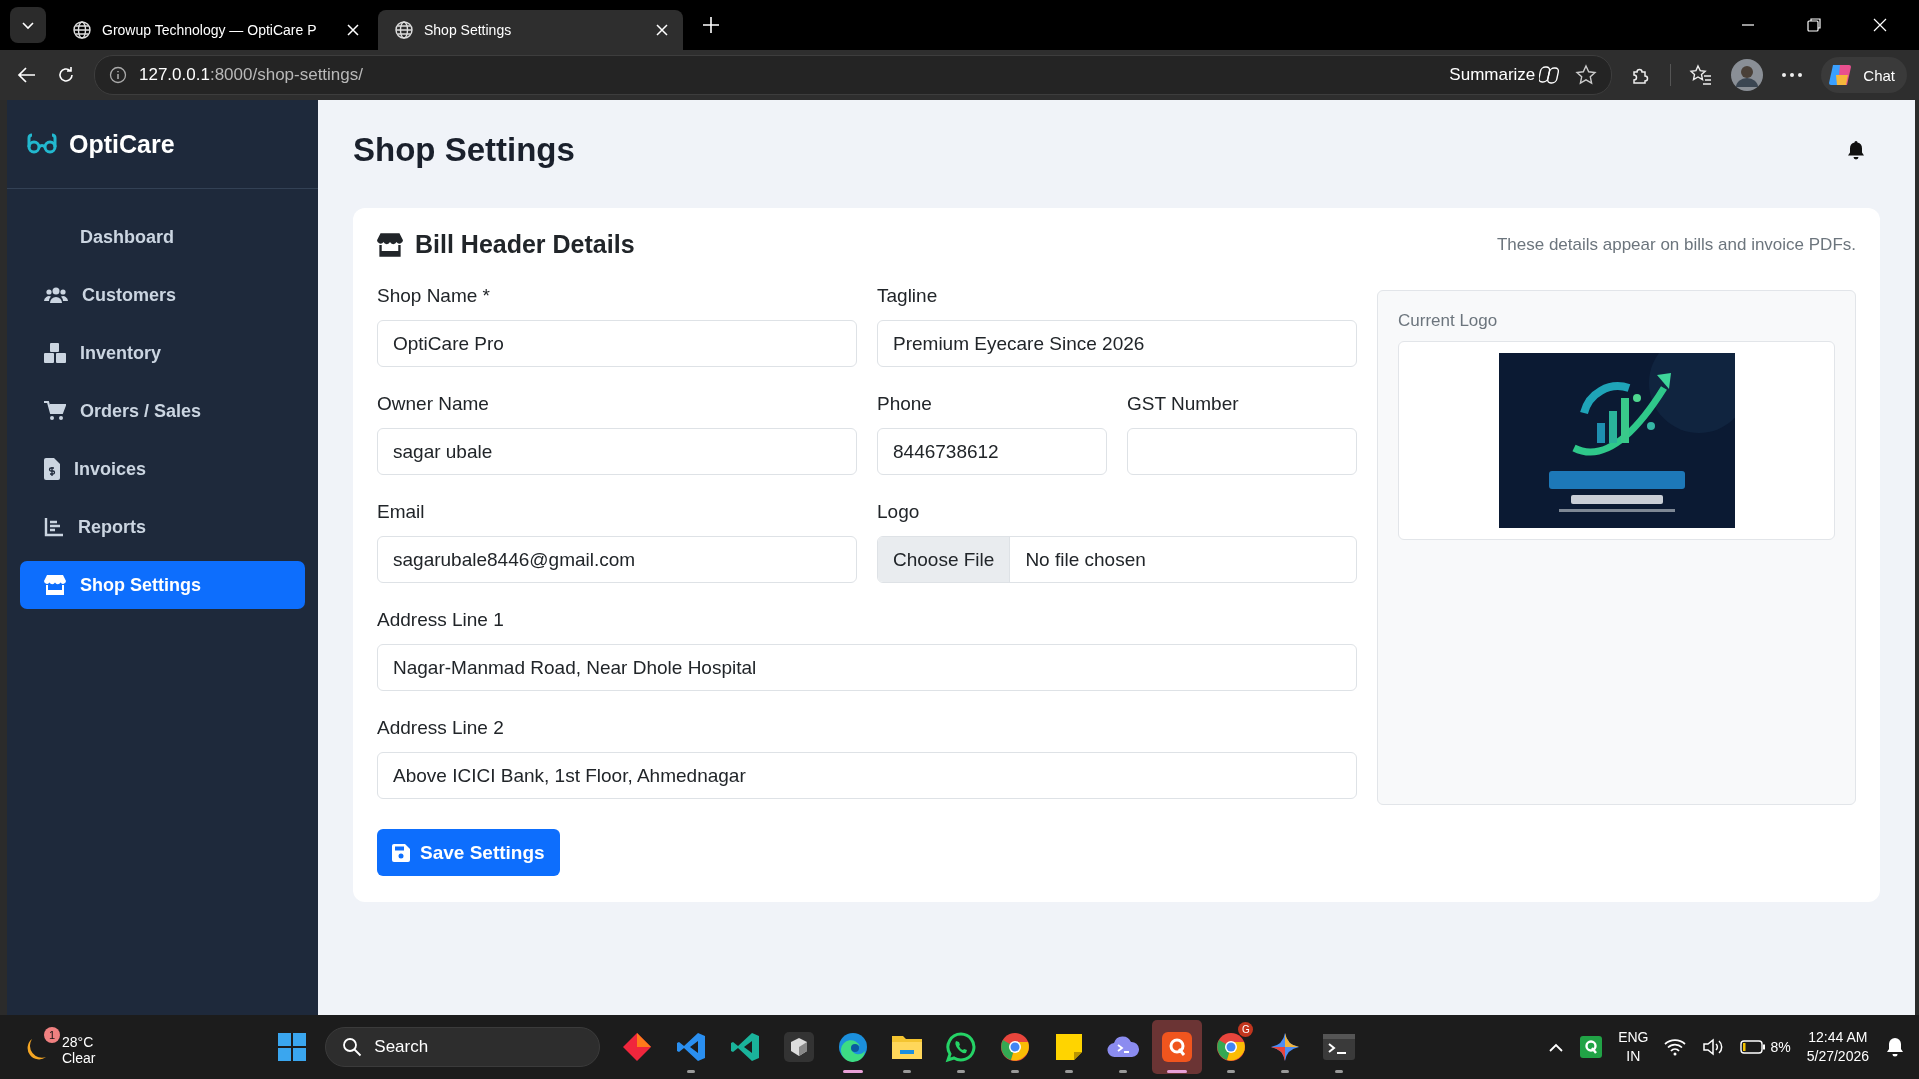  What do you see at coordinates (1339, 1047) in the screenshot?
I see `terminal-icon` at bounding box center [1339, 1047].